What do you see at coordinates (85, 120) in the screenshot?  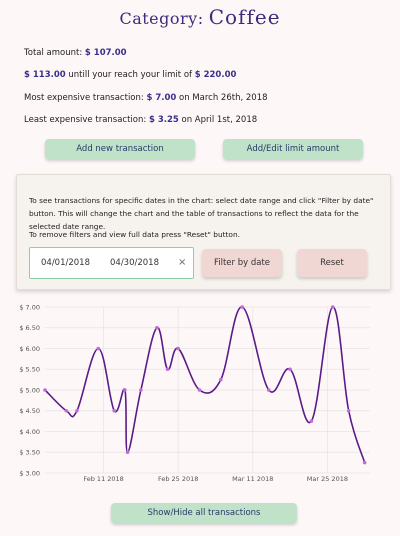 I see `least-expensive-label: Least expensive transaction:` at bounding box center [85, 120].